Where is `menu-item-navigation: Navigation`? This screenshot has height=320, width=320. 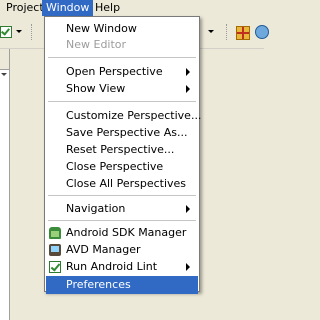
menu-item-navigation: Navigation is located at coordinates (122, 209).